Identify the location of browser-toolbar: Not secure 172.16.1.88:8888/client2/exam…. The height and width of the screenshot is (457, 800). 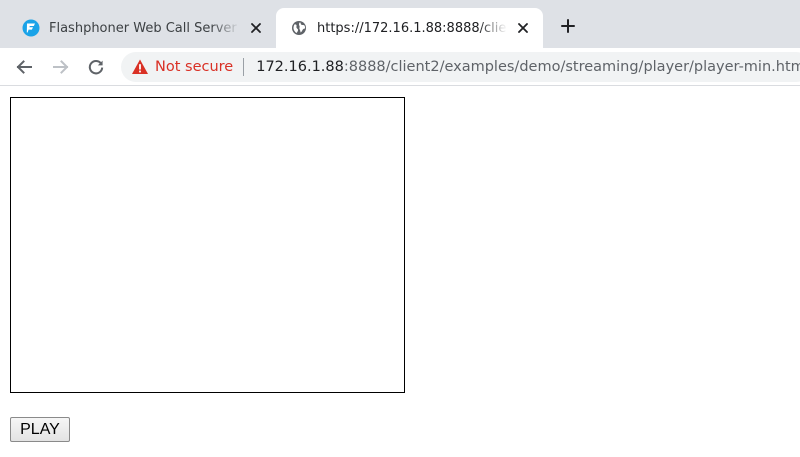
(400, 67).